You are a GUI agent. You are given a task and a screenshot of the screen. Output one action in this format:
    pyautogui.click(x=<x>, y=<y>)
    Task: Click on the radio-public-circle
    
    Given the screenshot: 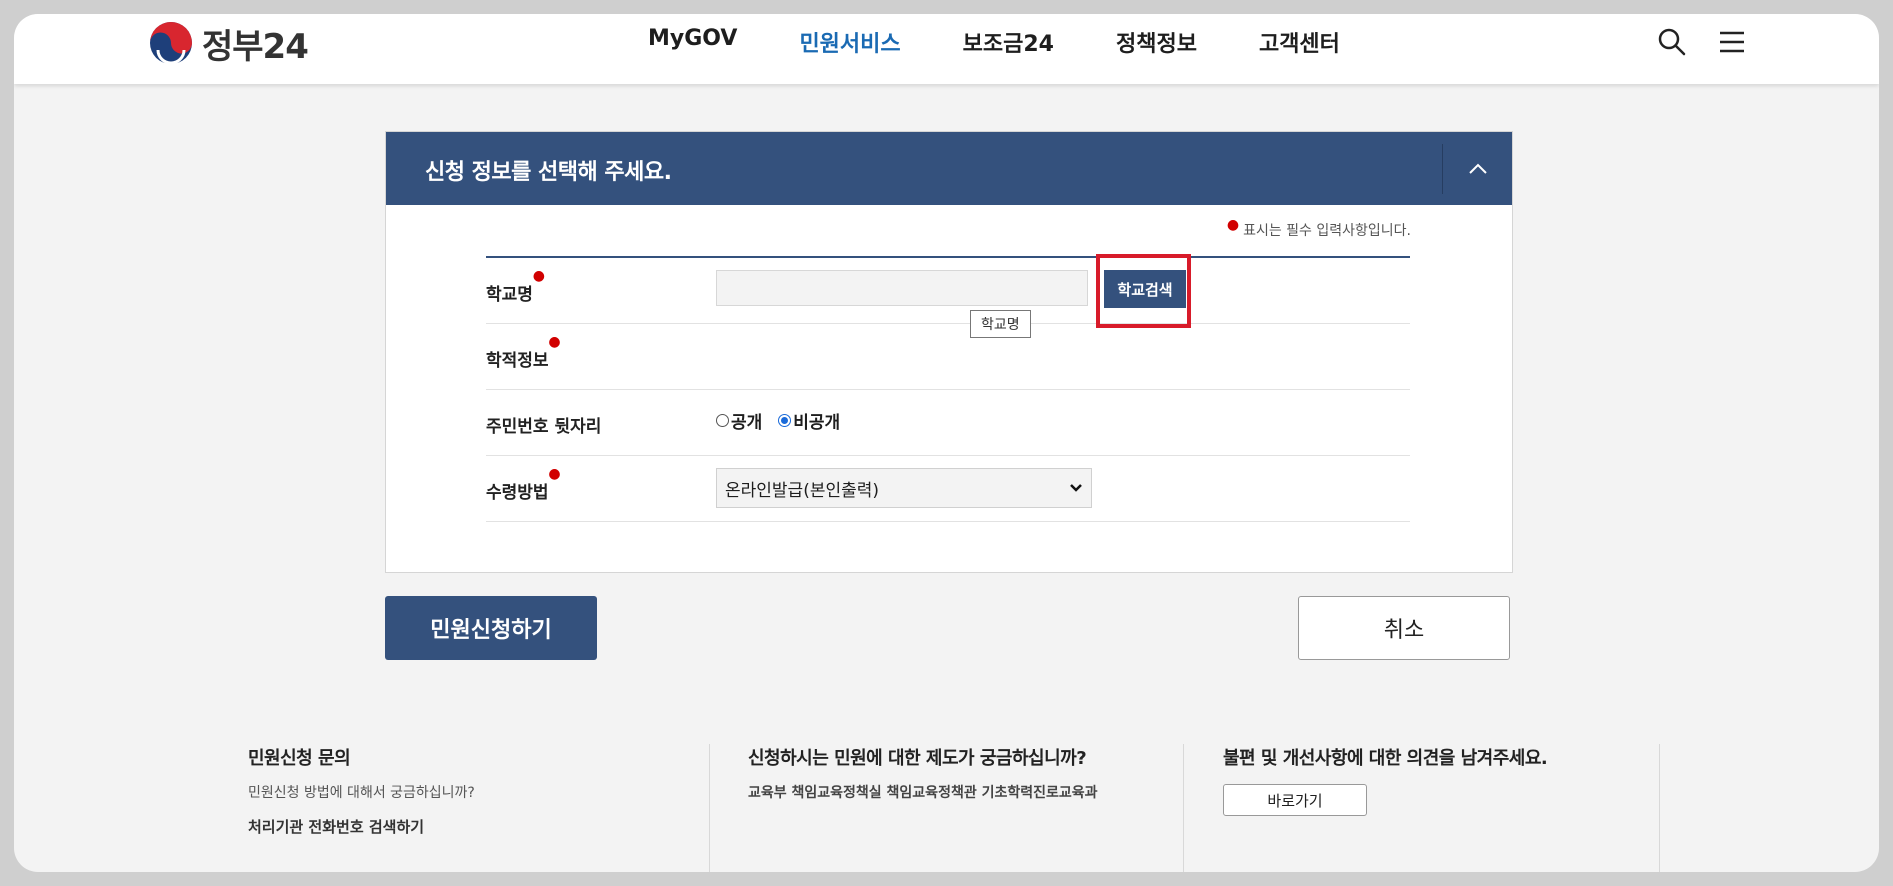 What is the action you would take?
    pyautogui.click(x=722, y=420)
    